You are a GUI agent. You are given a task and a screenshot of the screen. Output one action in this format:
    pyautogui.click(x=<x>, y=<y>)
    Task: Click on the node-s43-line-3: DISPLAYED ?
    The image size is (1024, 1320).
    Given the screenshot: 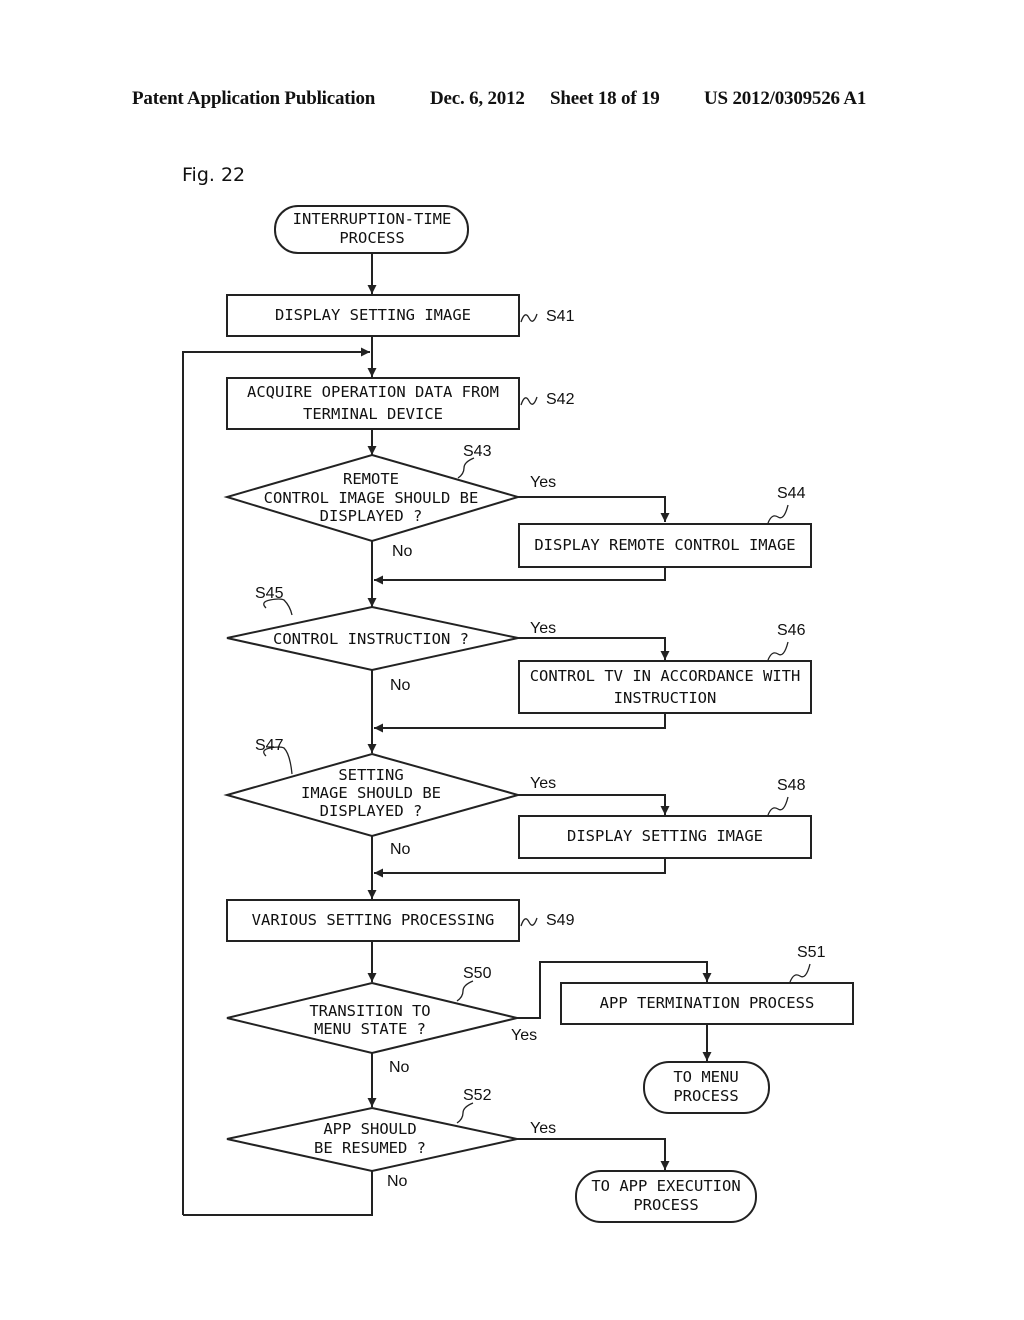 What is the action you would take?
    pyautogui.click(x=371, y=516)
    